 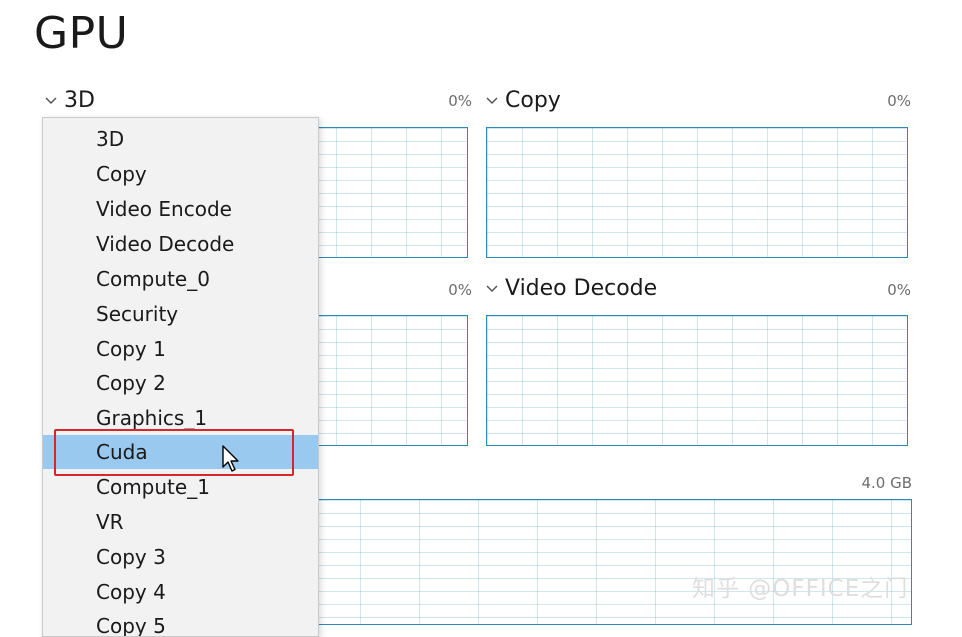 I want to click on dropdown-item: Video Decode, so click(x=180, y=244).